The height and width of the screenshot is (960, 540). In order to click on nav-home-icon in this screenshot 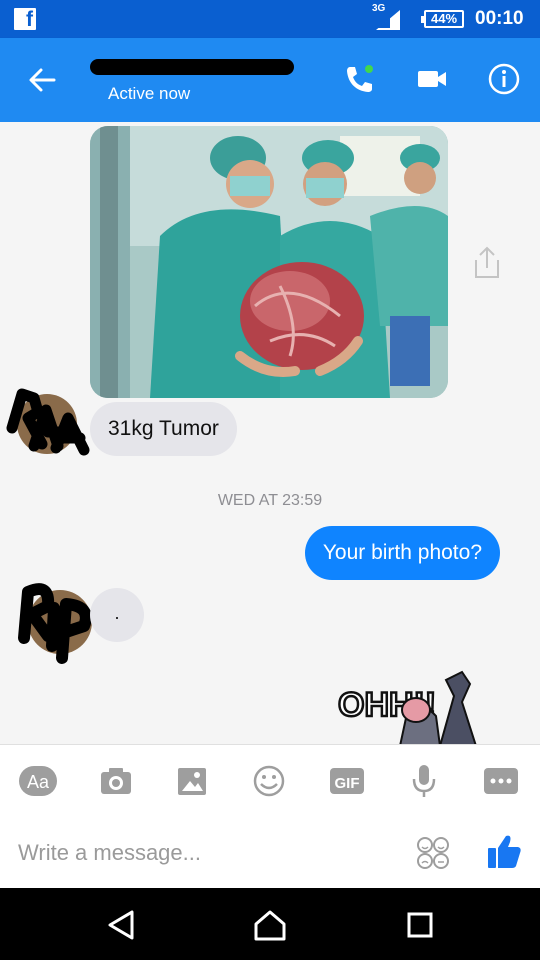, I will do `click(270, 925)`.